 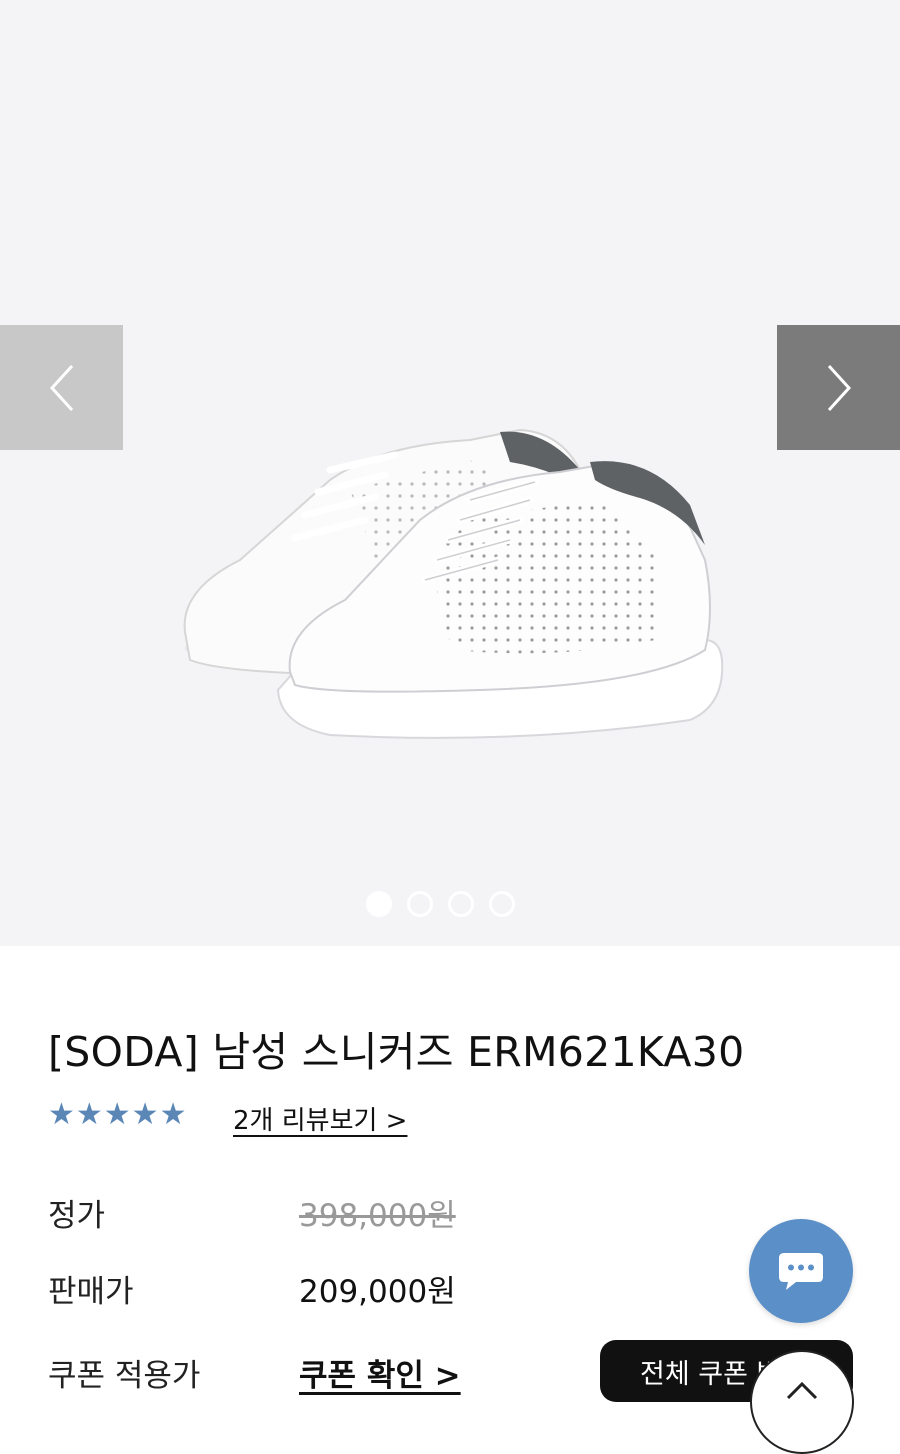 What do you see at coordinates (118, 1114) in the screenshot?
I see `rating-stars: ★★★★★` at bounding box center [118, 1114].